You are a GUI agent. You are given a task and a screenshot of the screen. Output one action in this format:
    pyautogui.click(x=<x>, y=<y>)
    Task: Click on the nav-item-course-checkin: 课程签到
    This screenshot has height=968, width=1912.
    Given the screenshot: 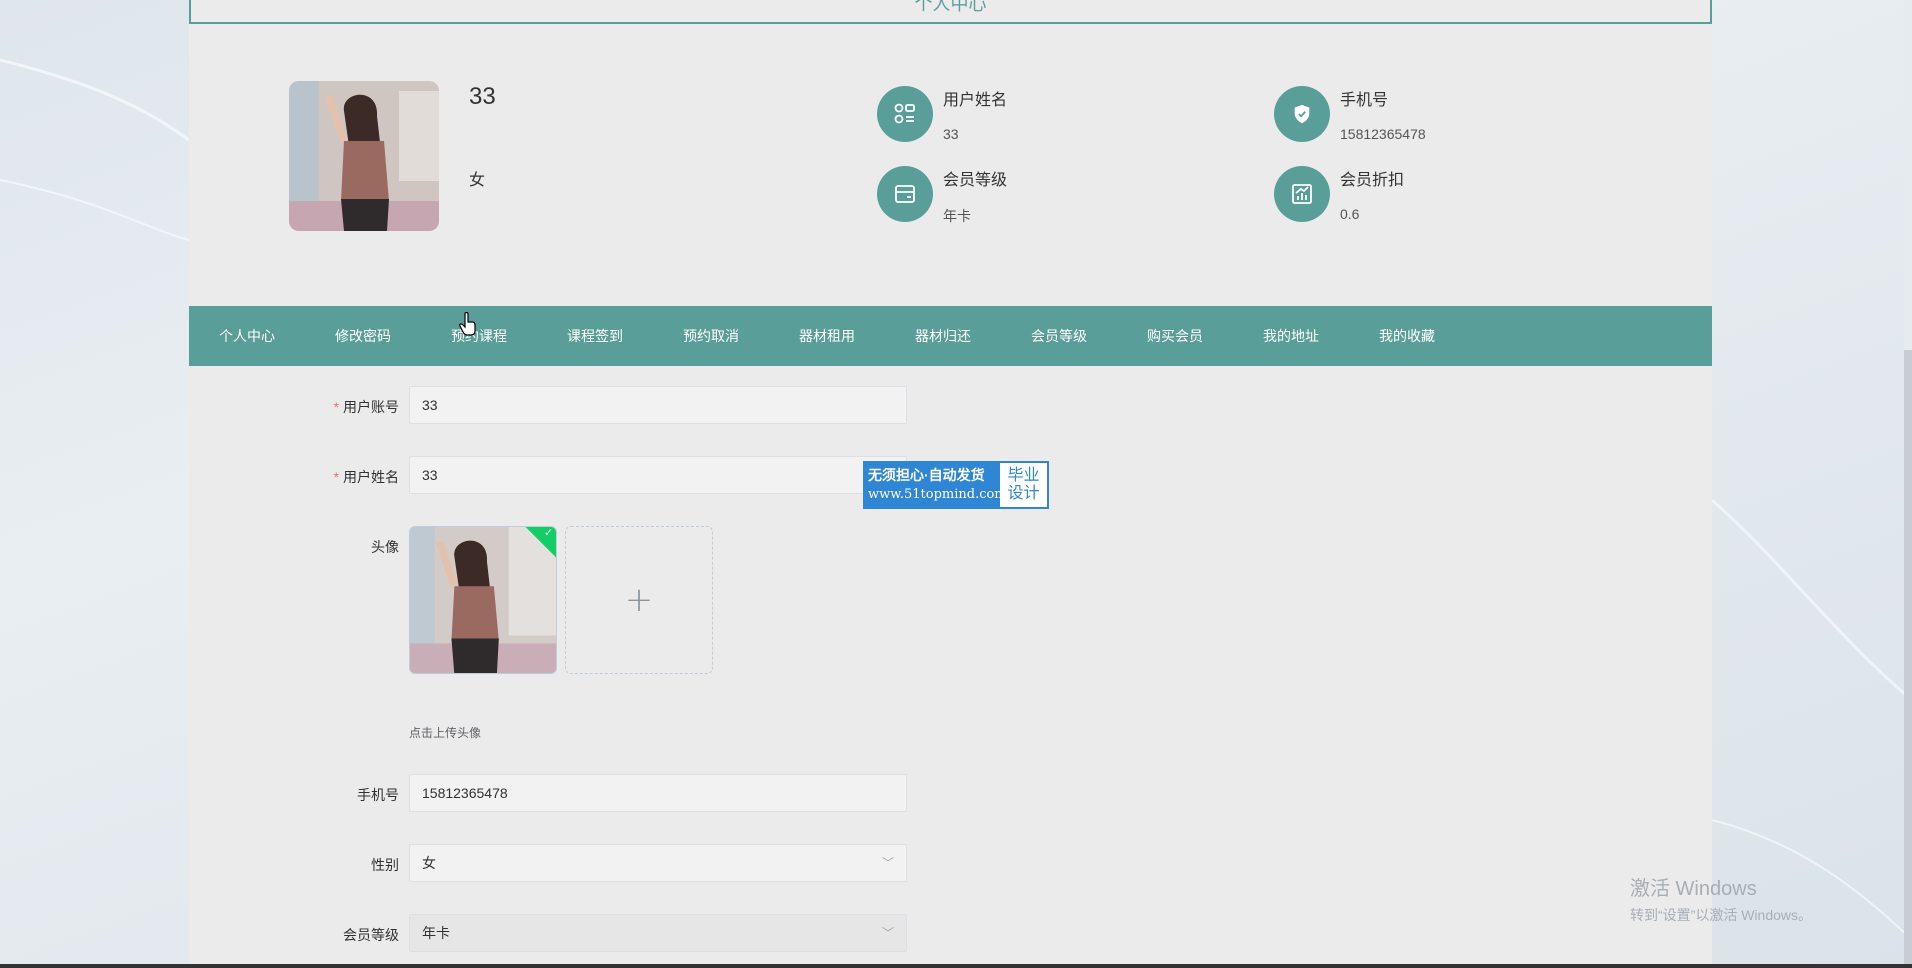 What is the action you would take?
    pyautogui.click(x=595, y=336)
    